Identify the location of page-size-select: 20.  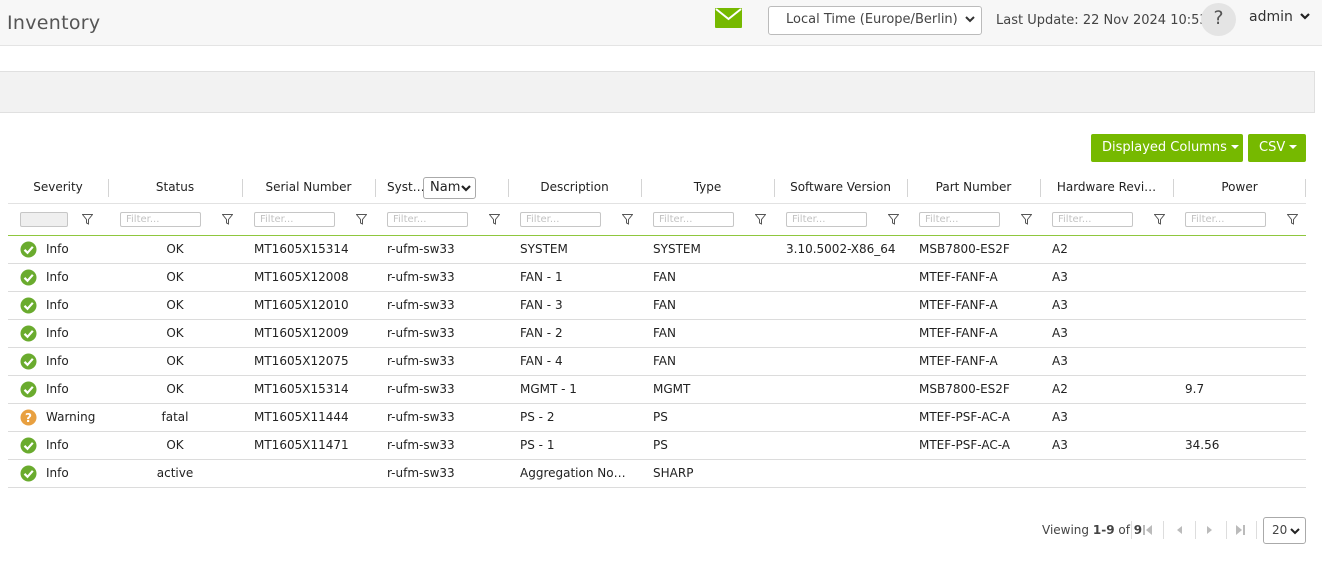
(1284, 530).